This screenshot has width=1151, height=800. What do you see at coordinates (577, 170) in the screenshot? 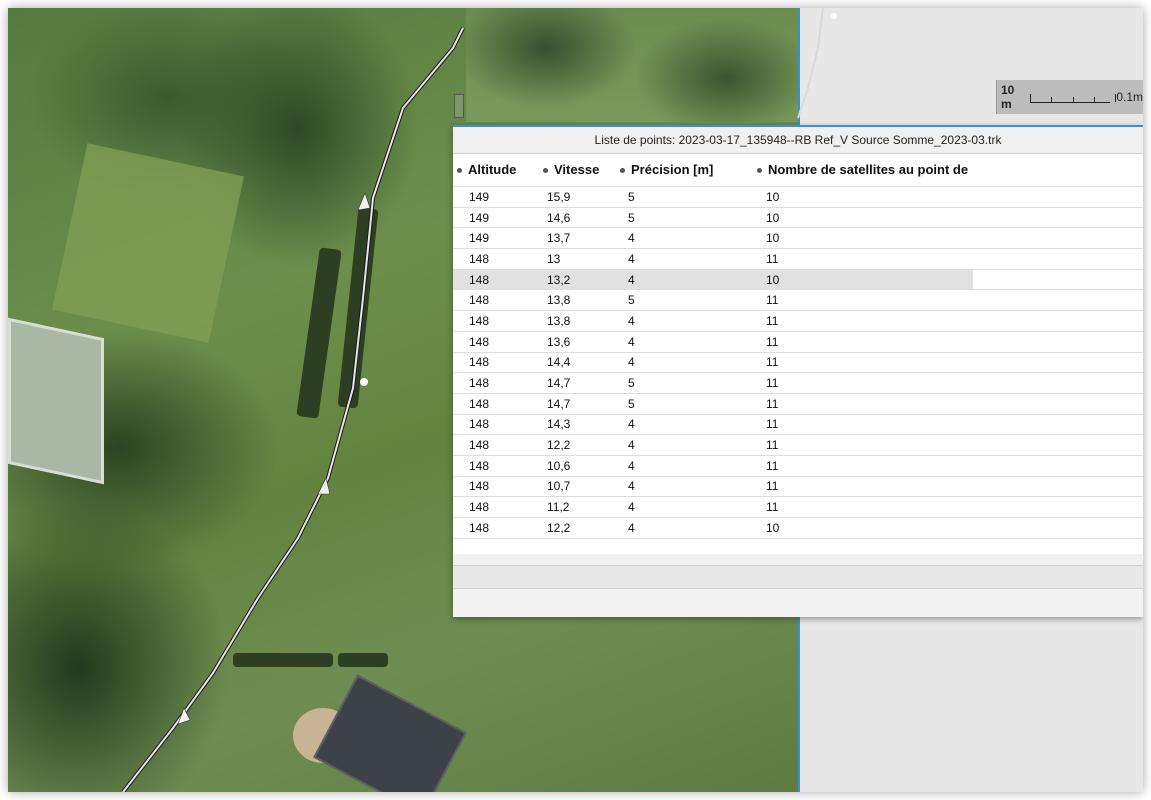
I see `column-header-vitesse: Vitesse` at bounding box center [577, 170].